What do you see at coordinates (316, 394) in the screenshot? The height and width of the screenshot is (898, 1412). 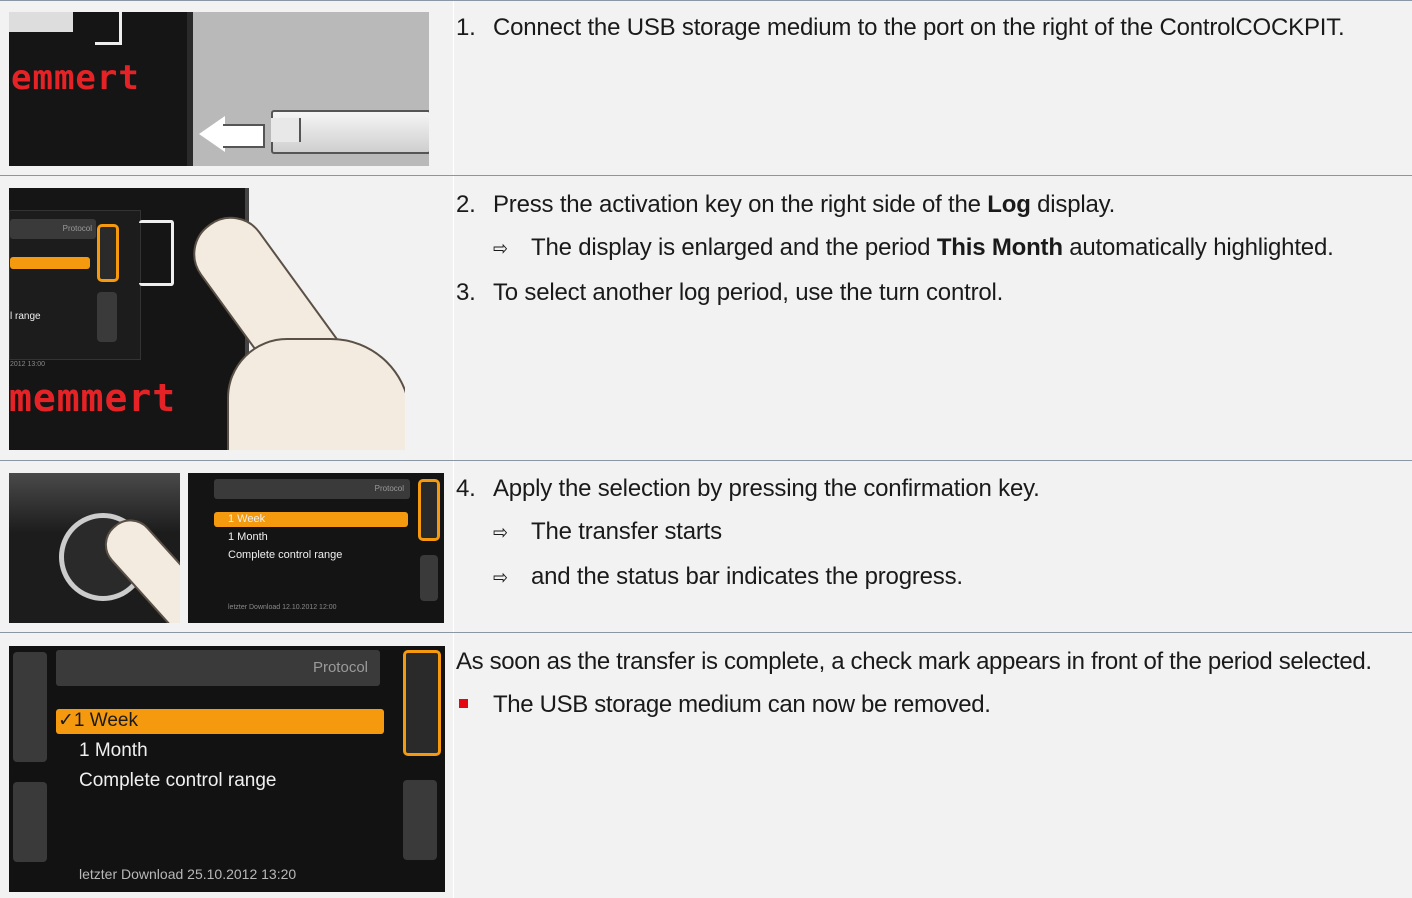 I see `hand-palm` at bounding box center [316, 394].